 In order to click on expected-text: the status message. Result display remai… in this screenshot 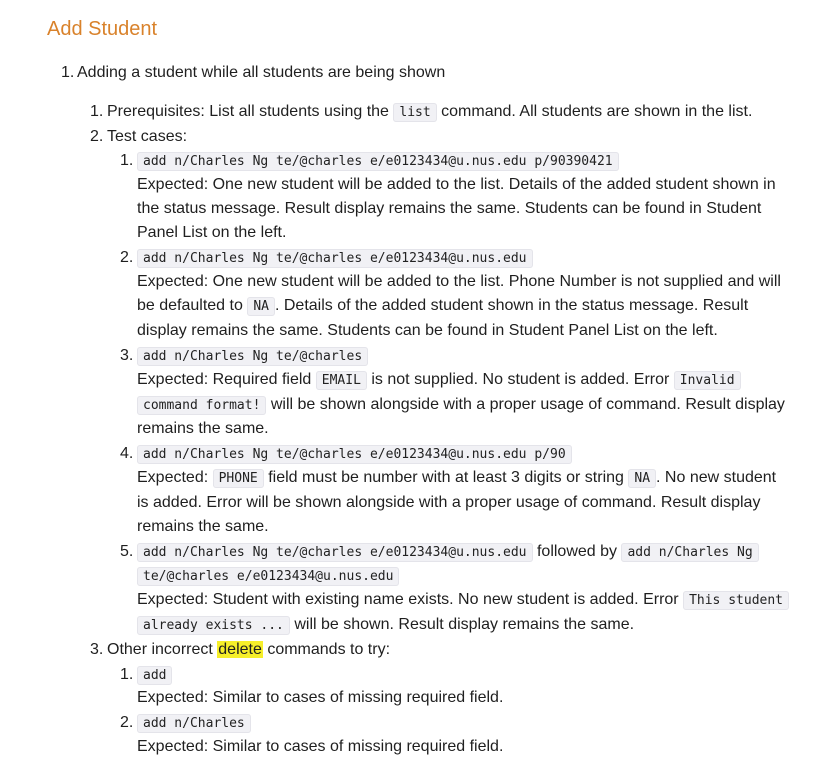, I will do `click(449, 208)`.